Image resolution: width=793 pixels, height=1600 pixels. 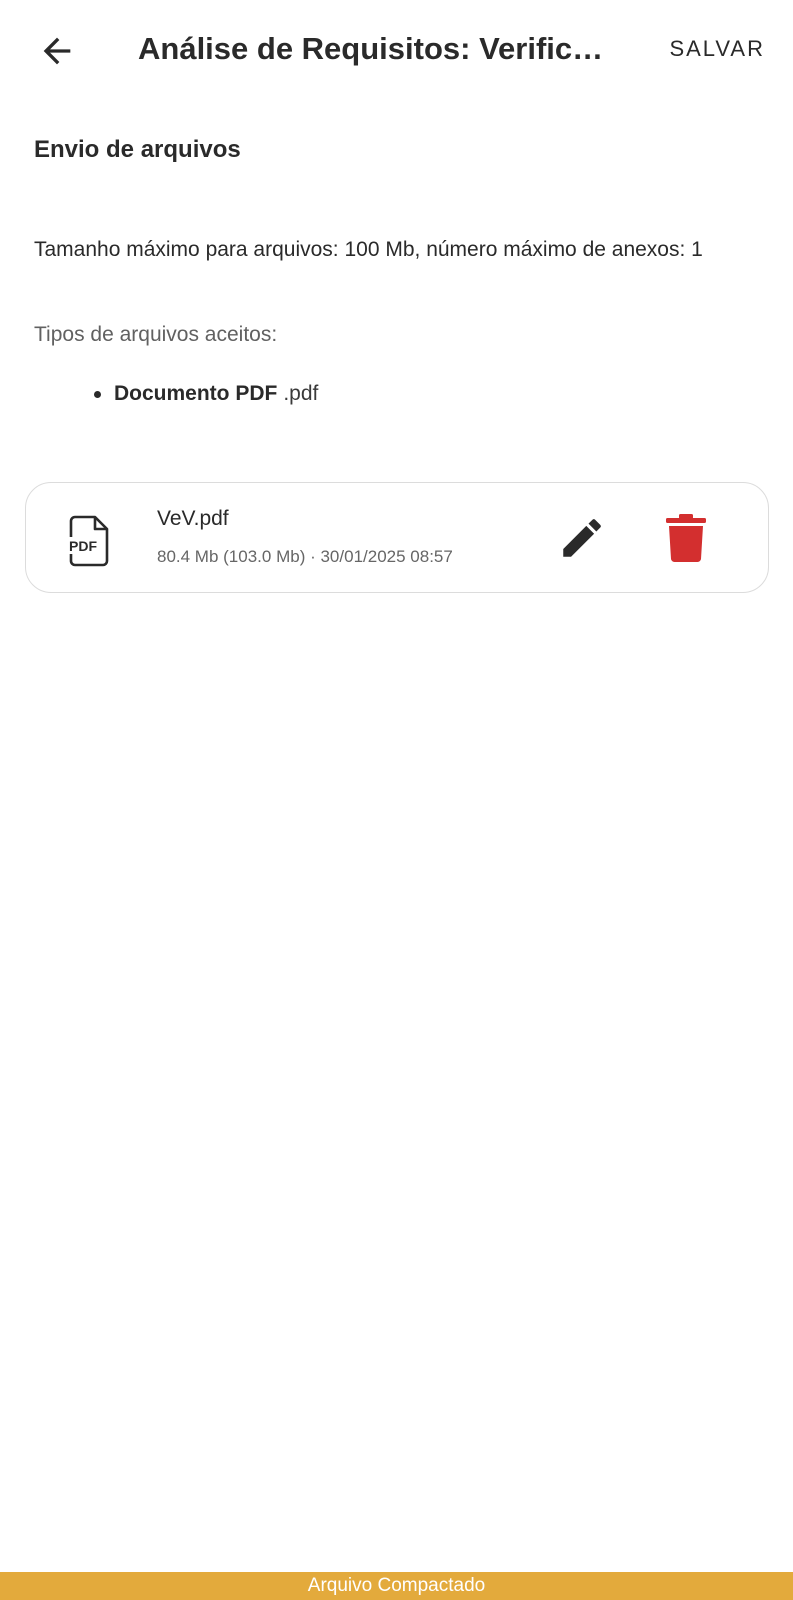 What do you see at coordinates (196, 393) in the screenshot?
I see `accepted-type-name: Documento PDF` at bounding box center [196, 393].